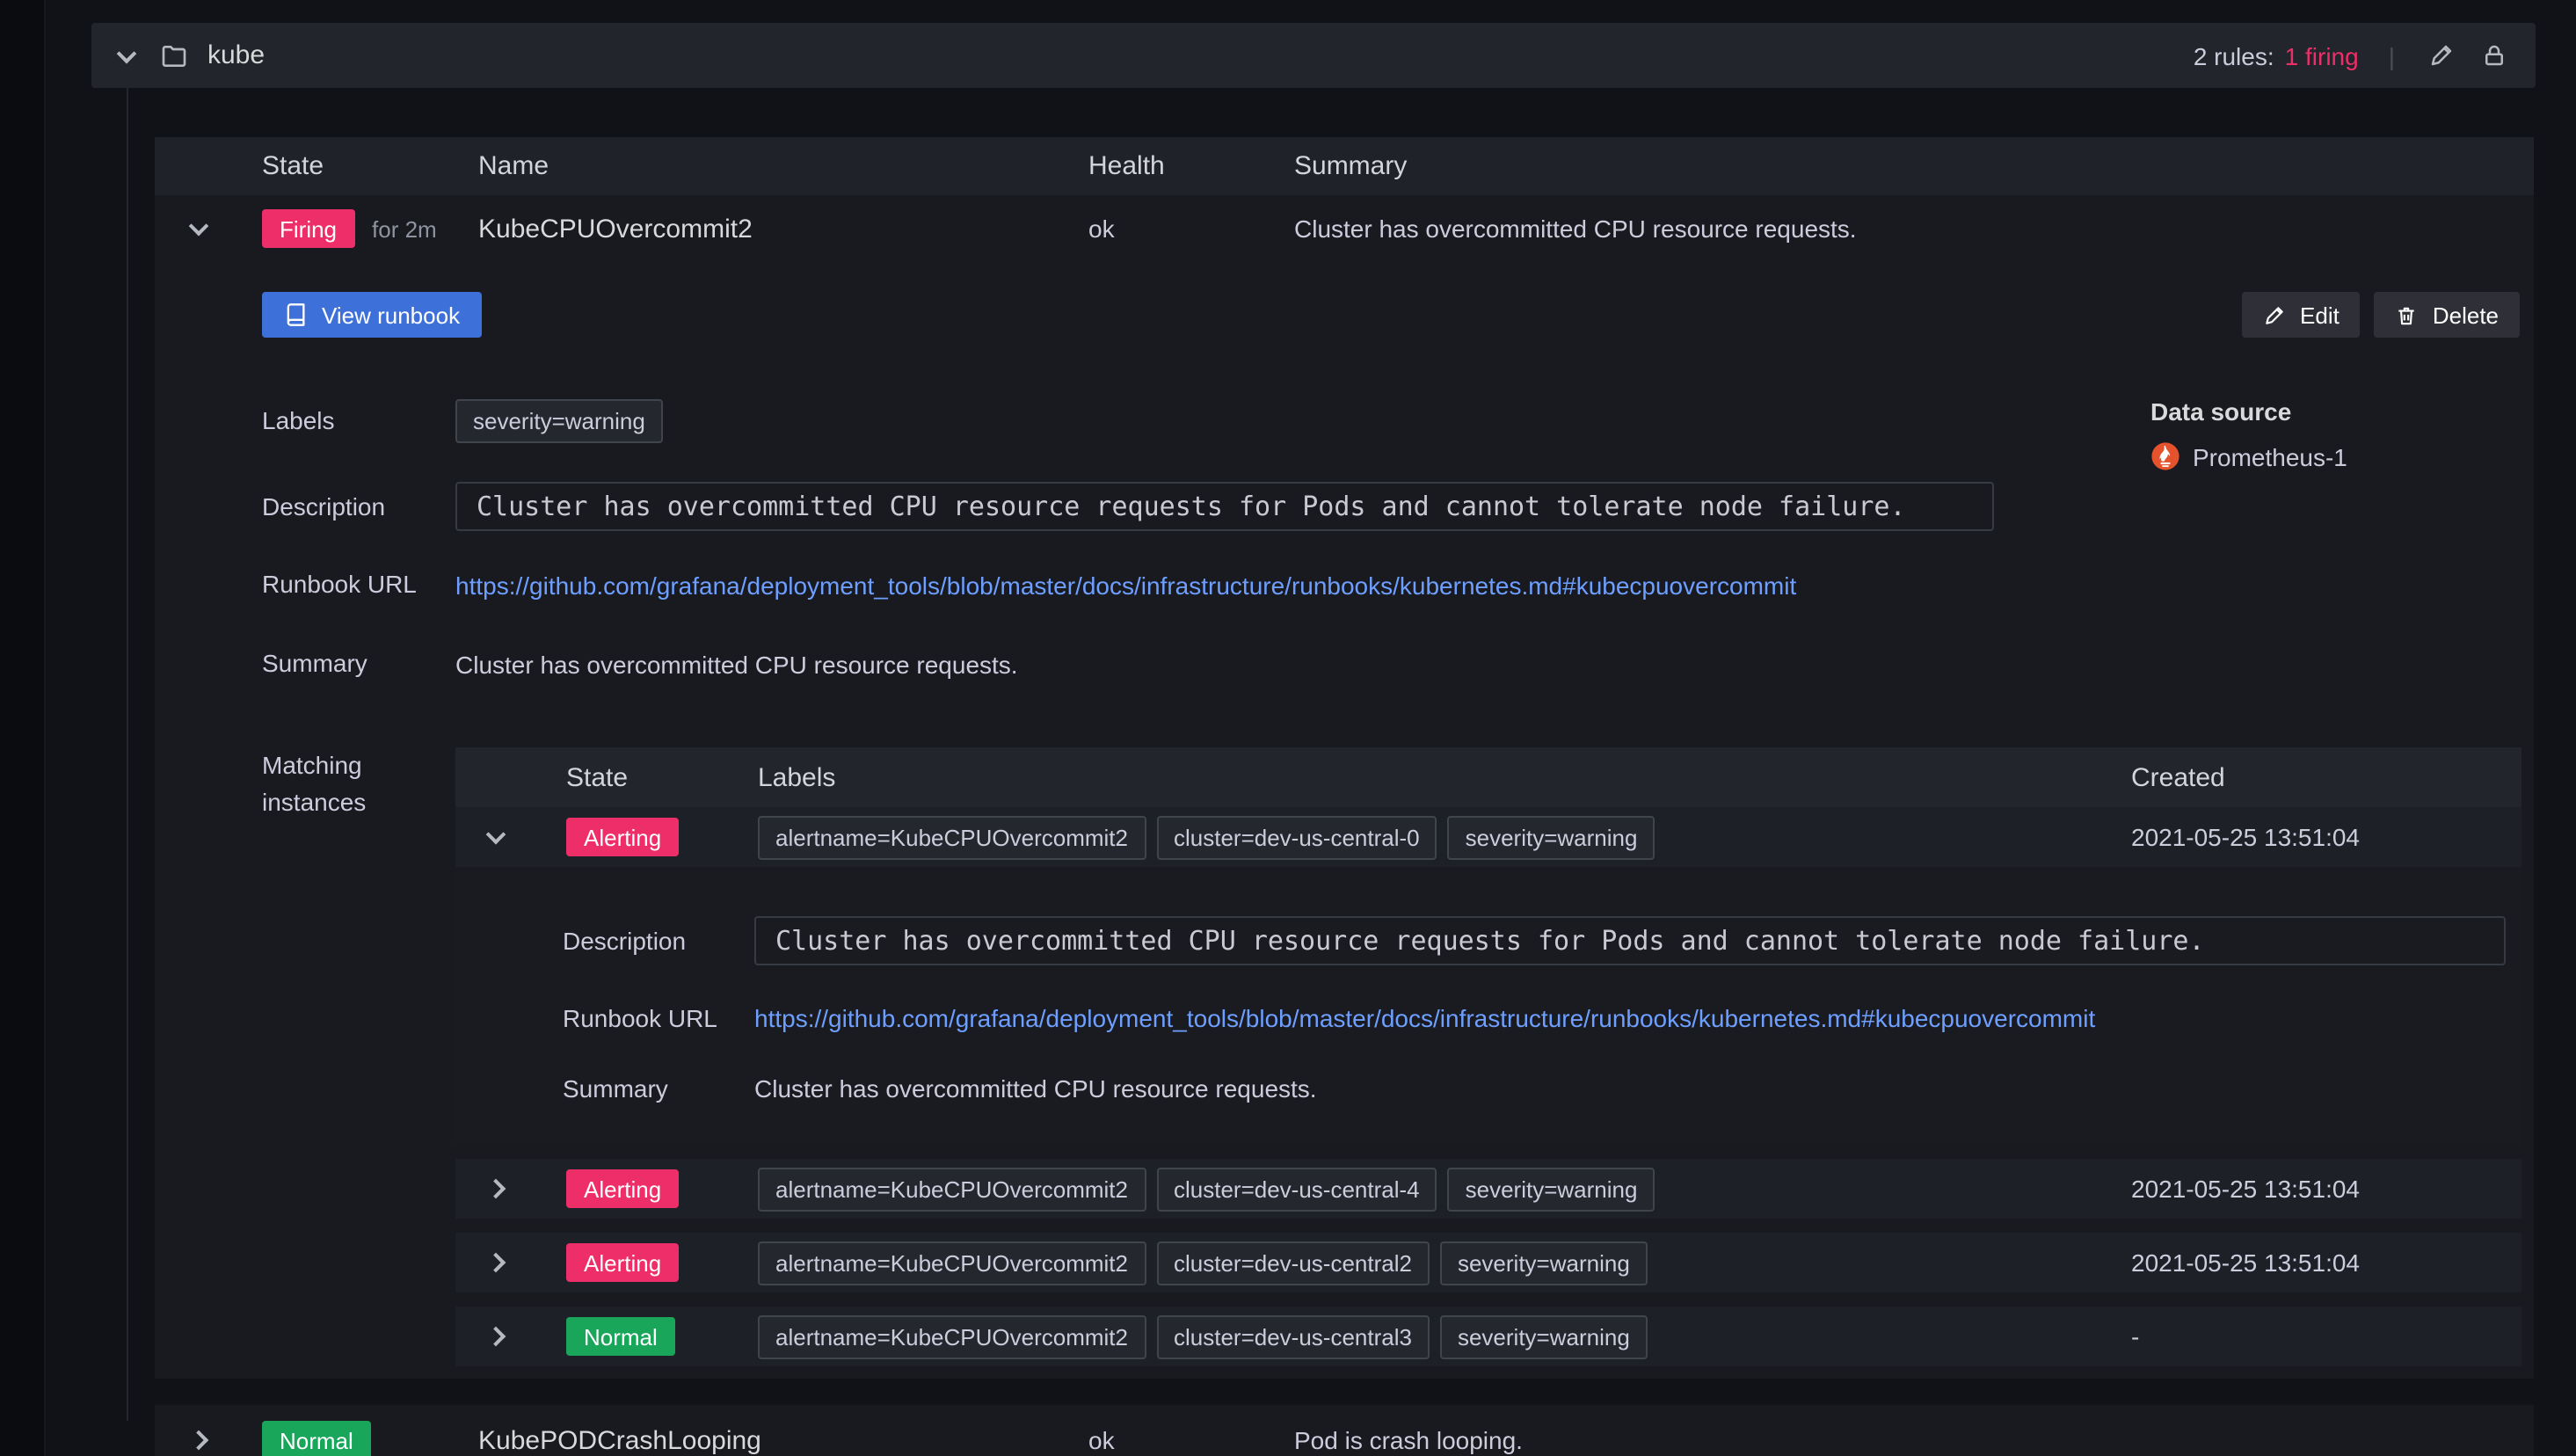 The width and height of the screenshot is (2576, 1456). I want to click on instance-label-chip: cluster=dev-us-central3, so click(1293, 1336).